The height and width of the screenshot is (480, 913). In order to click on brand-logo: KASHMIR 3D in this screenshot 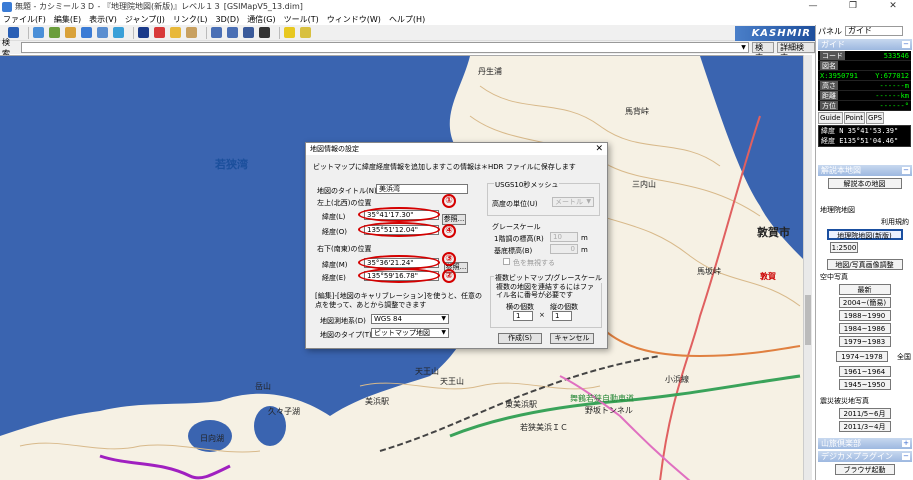, I will do `click(775, 40)`.